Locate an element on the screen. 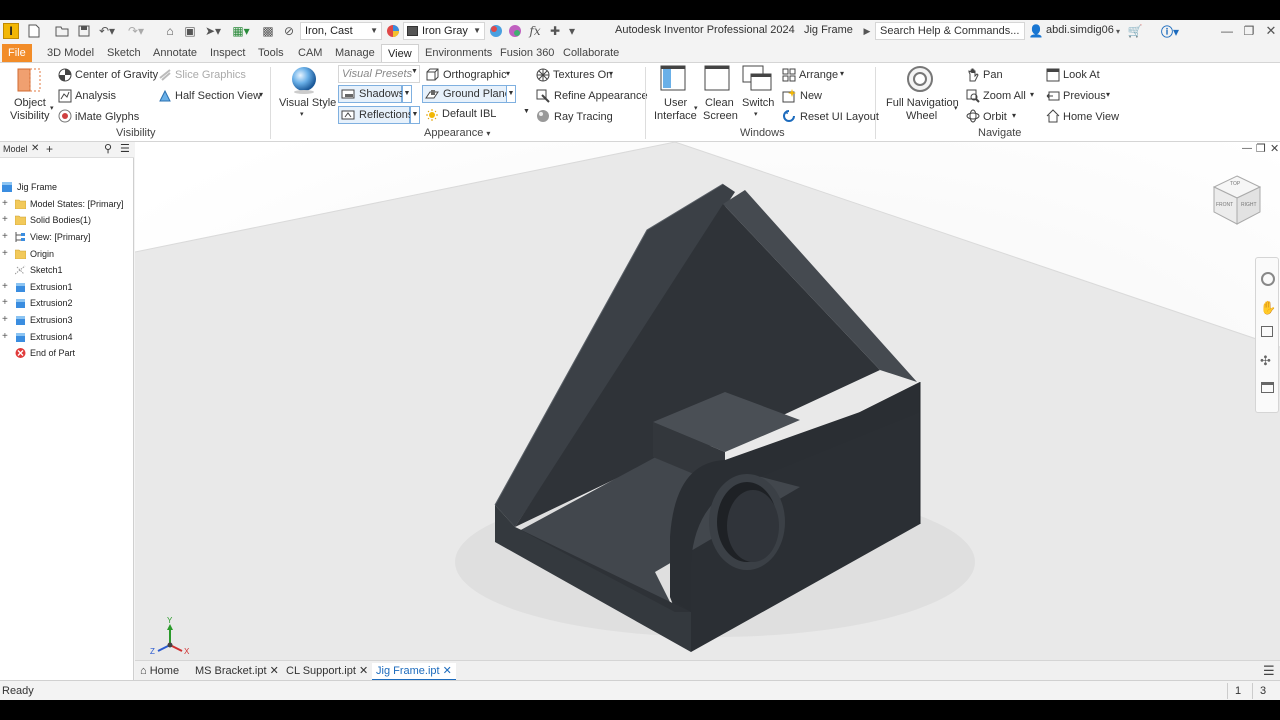 The width and height of the screenshot is (1280, 720). ray-tracing-button: Ray Tracing is located at coordinates (583, 117).